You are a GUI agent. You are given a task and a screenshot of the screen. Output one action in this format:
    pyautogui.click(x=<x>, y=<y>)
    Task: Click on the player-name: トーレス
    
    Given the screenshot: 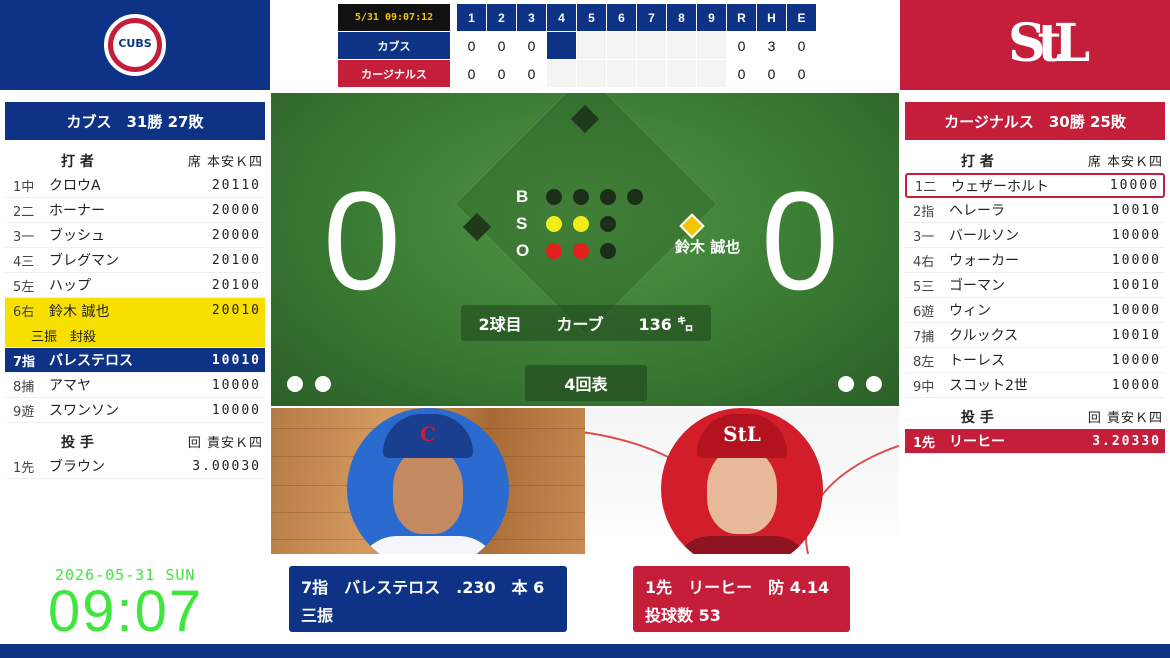 What is the action you would take?
    pyautogui.click(x=977, y=361)
    